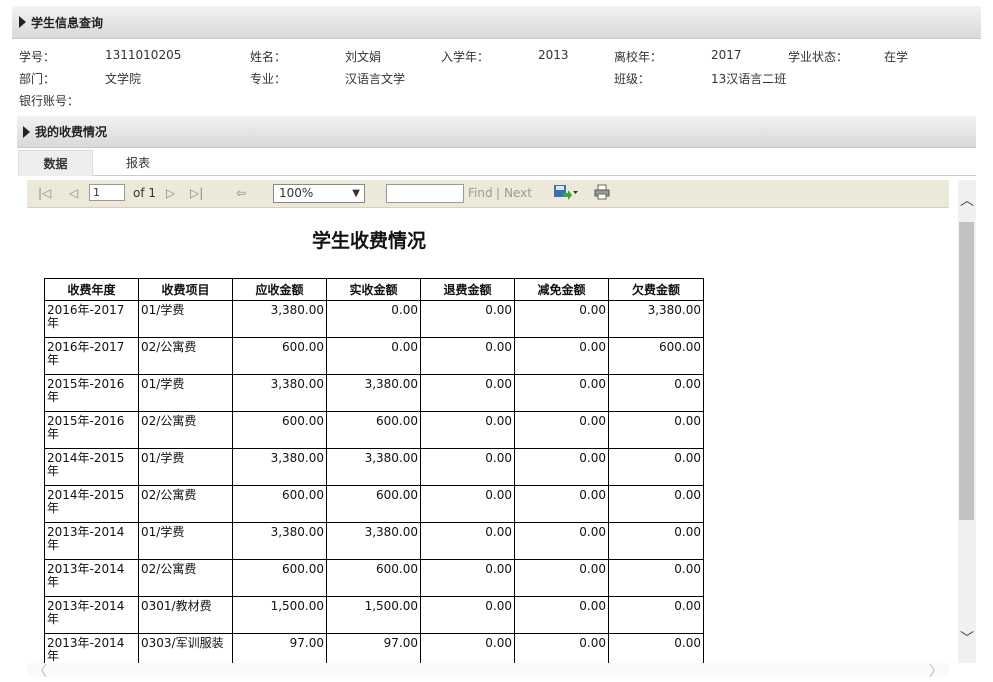  Describe the element at coordinates (91, 430) in the screenshot. I see `table-cell: 2015年-2016年` at that location.